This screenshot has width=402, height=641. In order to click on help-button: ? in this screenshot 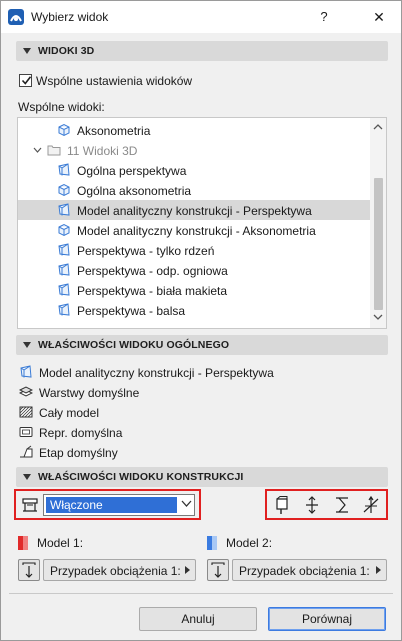, I will do `click(324, 17)`.